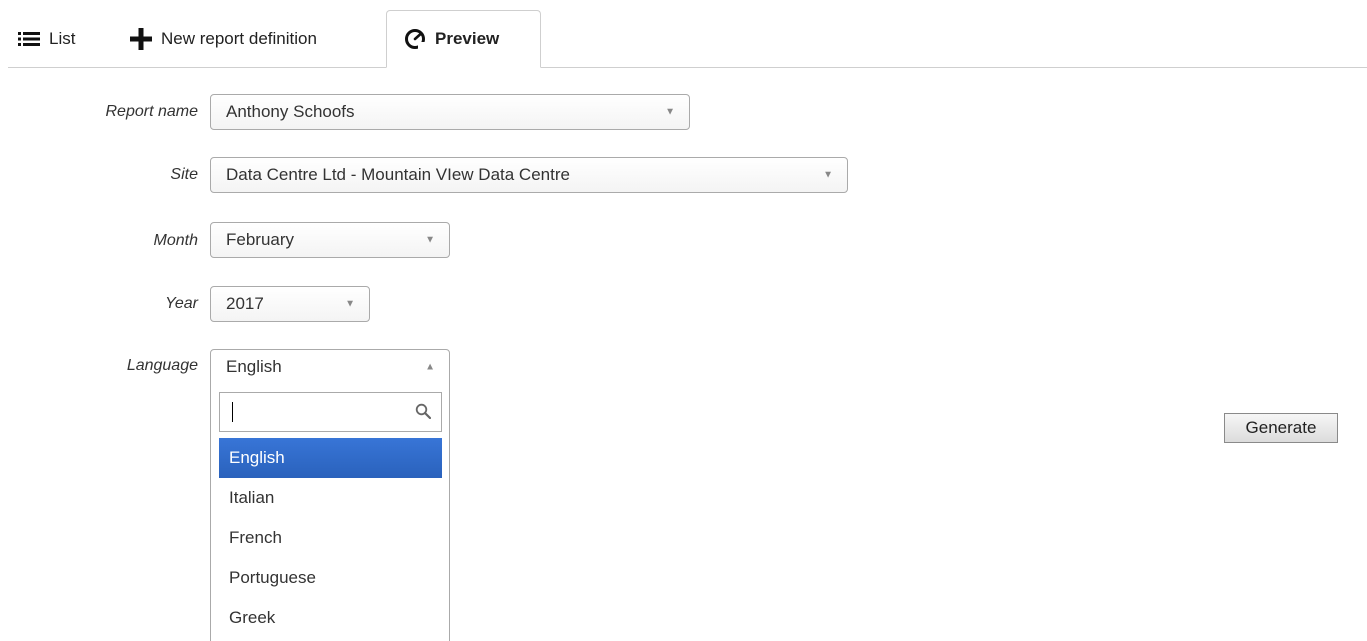  I want to click on month-label: Month, so click(175, 240).